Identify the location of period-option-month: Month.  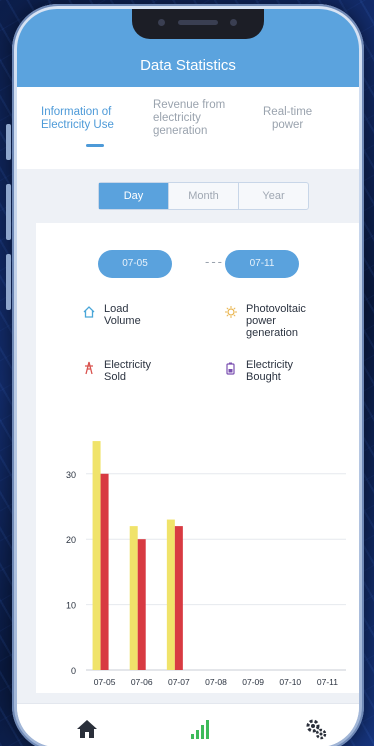
(204, 196).